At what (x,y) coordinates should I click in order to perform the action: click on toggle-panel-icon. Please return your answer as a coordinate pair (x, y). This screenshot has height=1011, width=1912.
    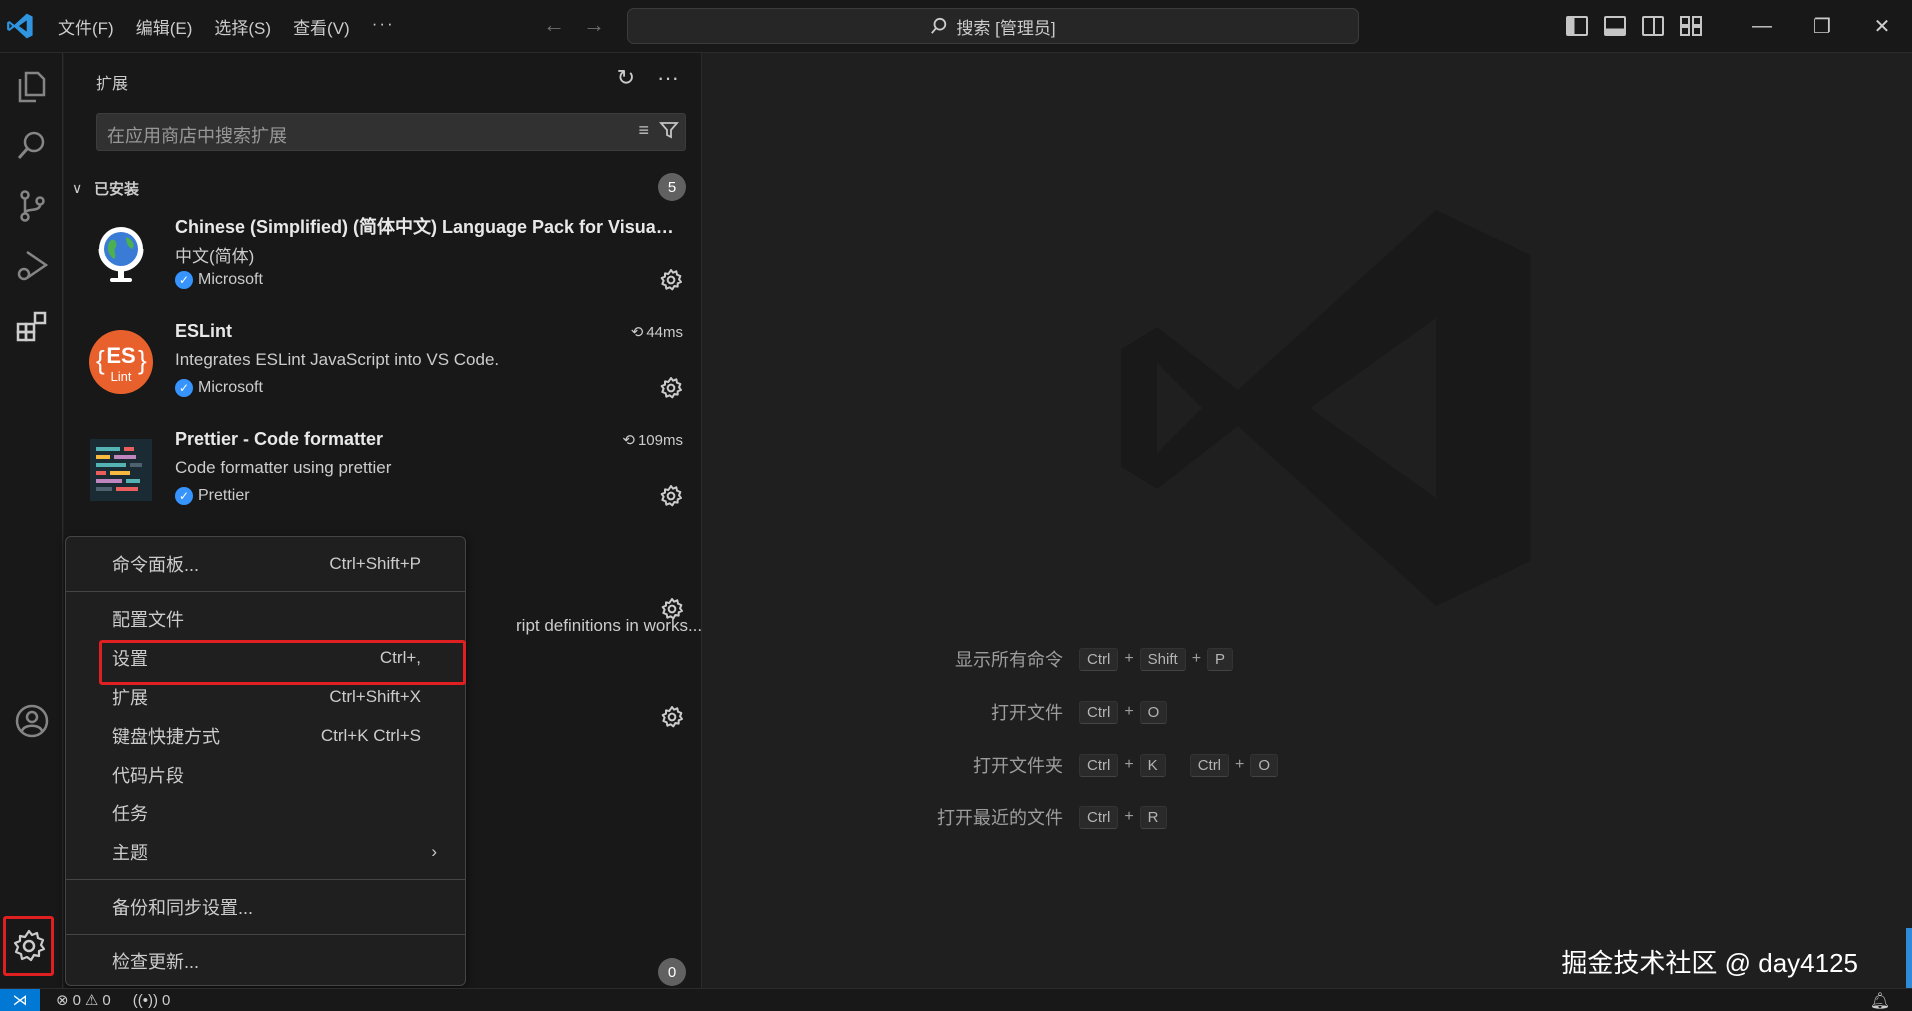
    Looking at the image, I should click on (1615, 26).